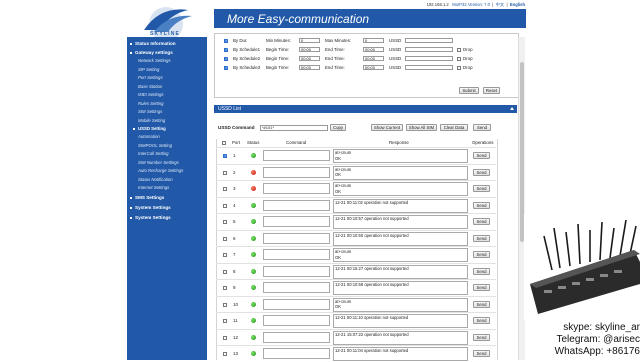 This screenshot has width=640, height=362. I want to click on ussd-list-header: USSD List, so click(365, 109).